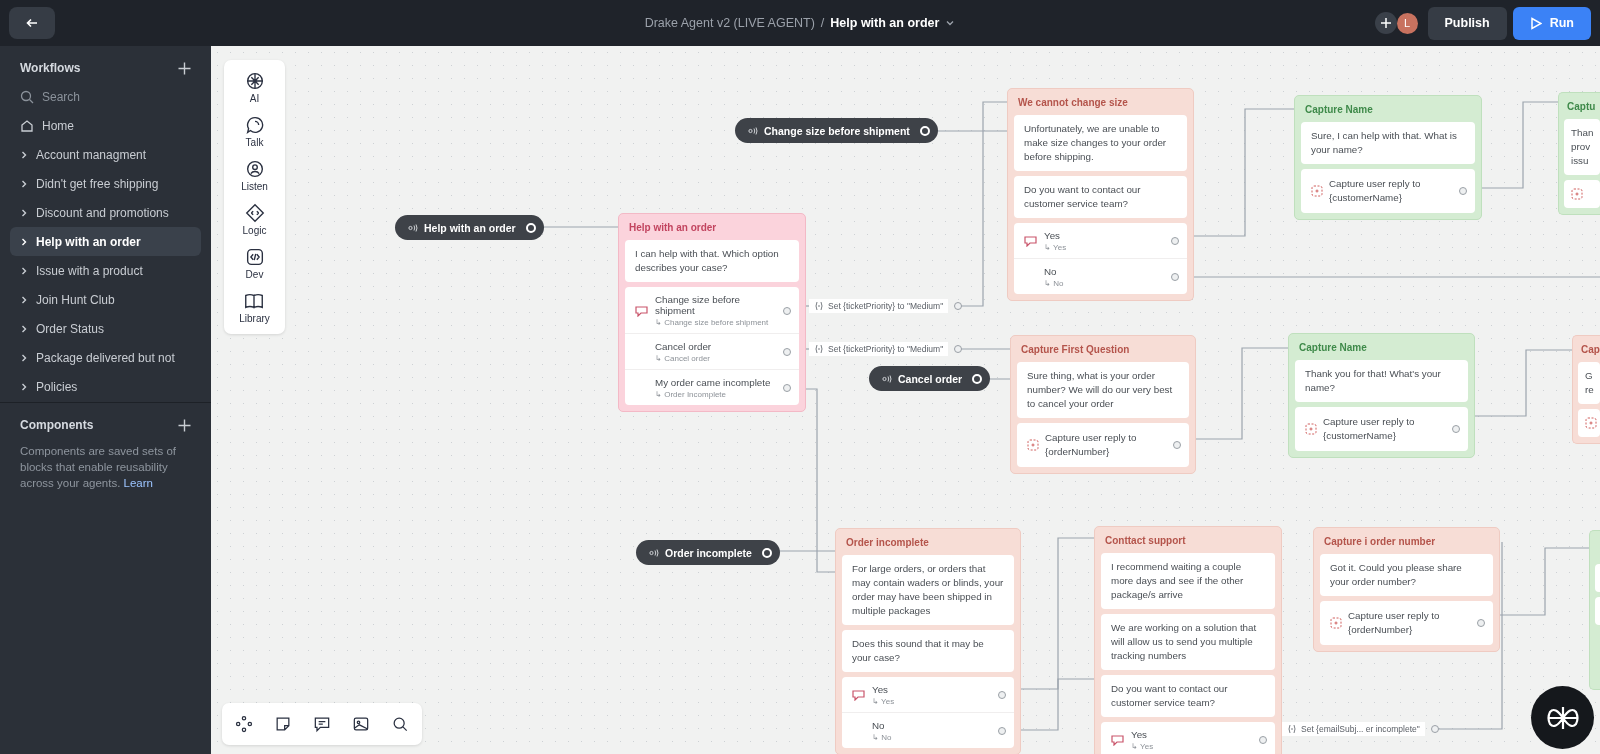 This screenshot has width=1600, height=754. I want to click on flow-block: Order incomplete For large orders, or orders that may contain waders or blinds, your order may have been shipped in multiple packages Does this sound that it may be your case? Yes ↳ Yes No ↳ No, so click(928, 641).